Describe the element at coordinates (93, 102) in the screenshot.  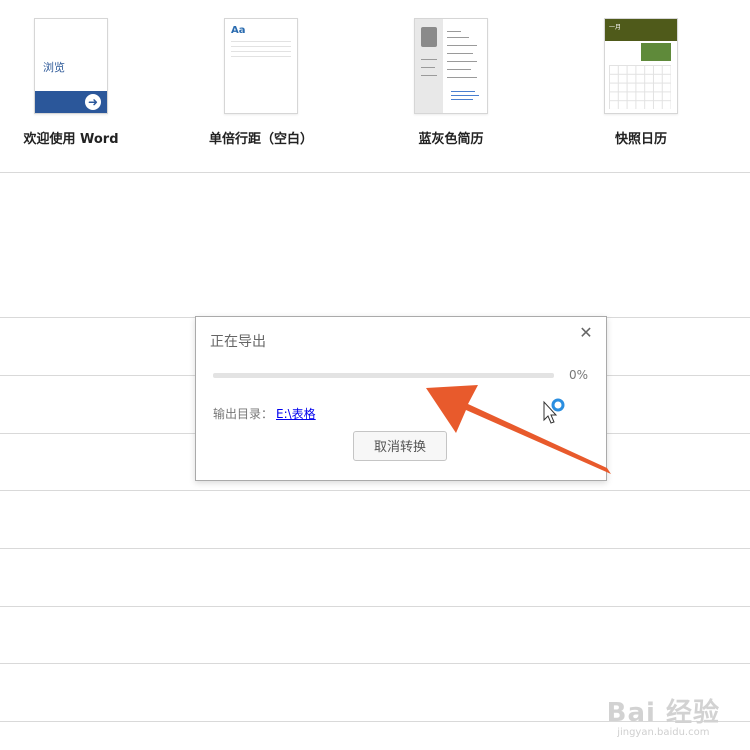
I see `arrow-right-icon: ➜` at that location.